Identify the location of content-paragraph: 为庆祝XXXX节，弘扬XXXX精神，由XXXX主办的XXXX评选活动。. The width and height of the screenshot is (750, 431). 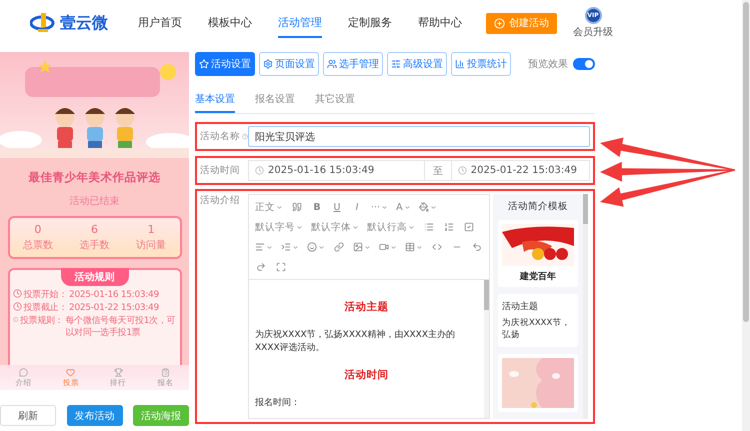
(355, 341).